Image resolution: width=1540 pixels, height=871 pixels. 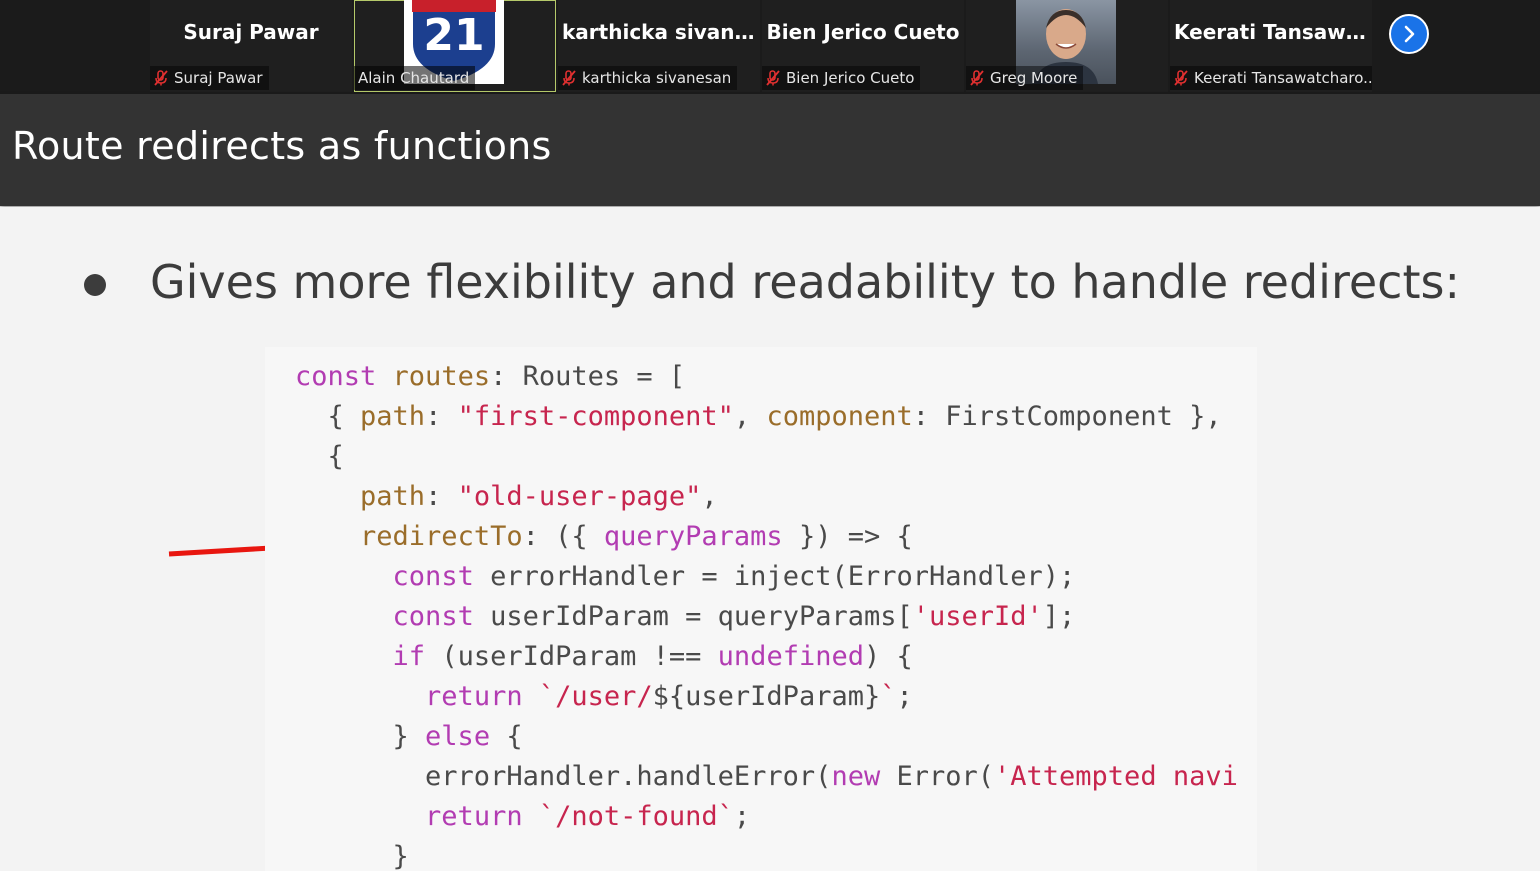 I want to click on code-line: redirectTo: ({ queryParams }) => {, so click(x=766, y=537).